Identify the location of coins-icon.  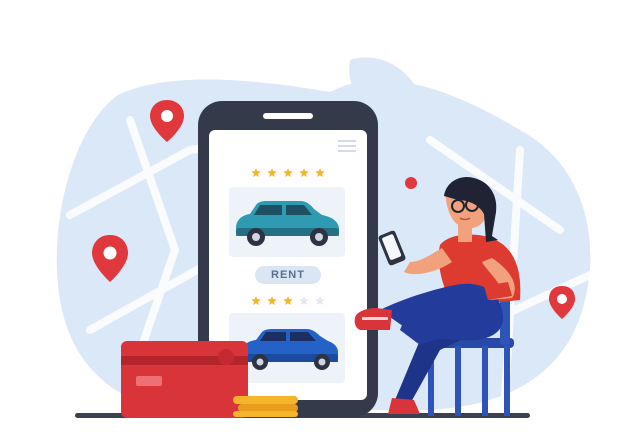
(265, 406).